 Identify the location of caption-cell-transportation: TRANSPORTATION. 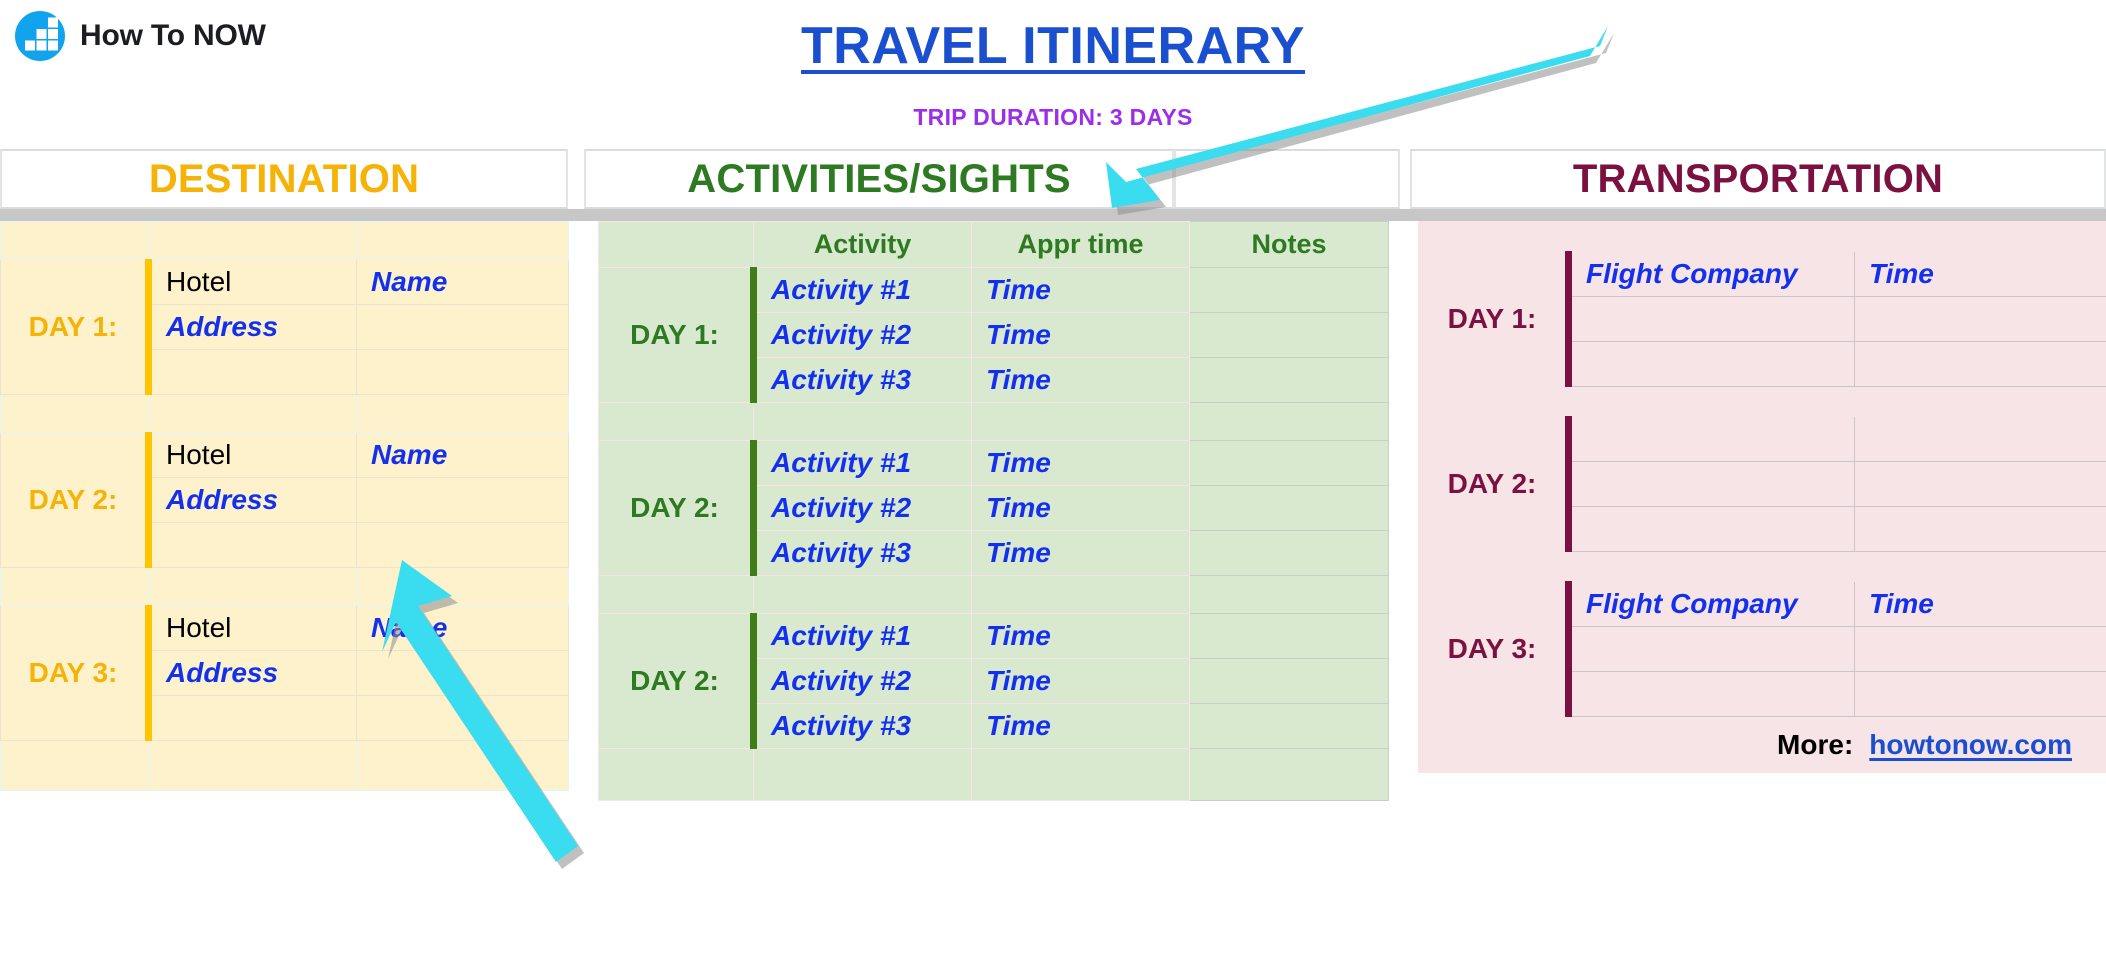
(1758, 179).